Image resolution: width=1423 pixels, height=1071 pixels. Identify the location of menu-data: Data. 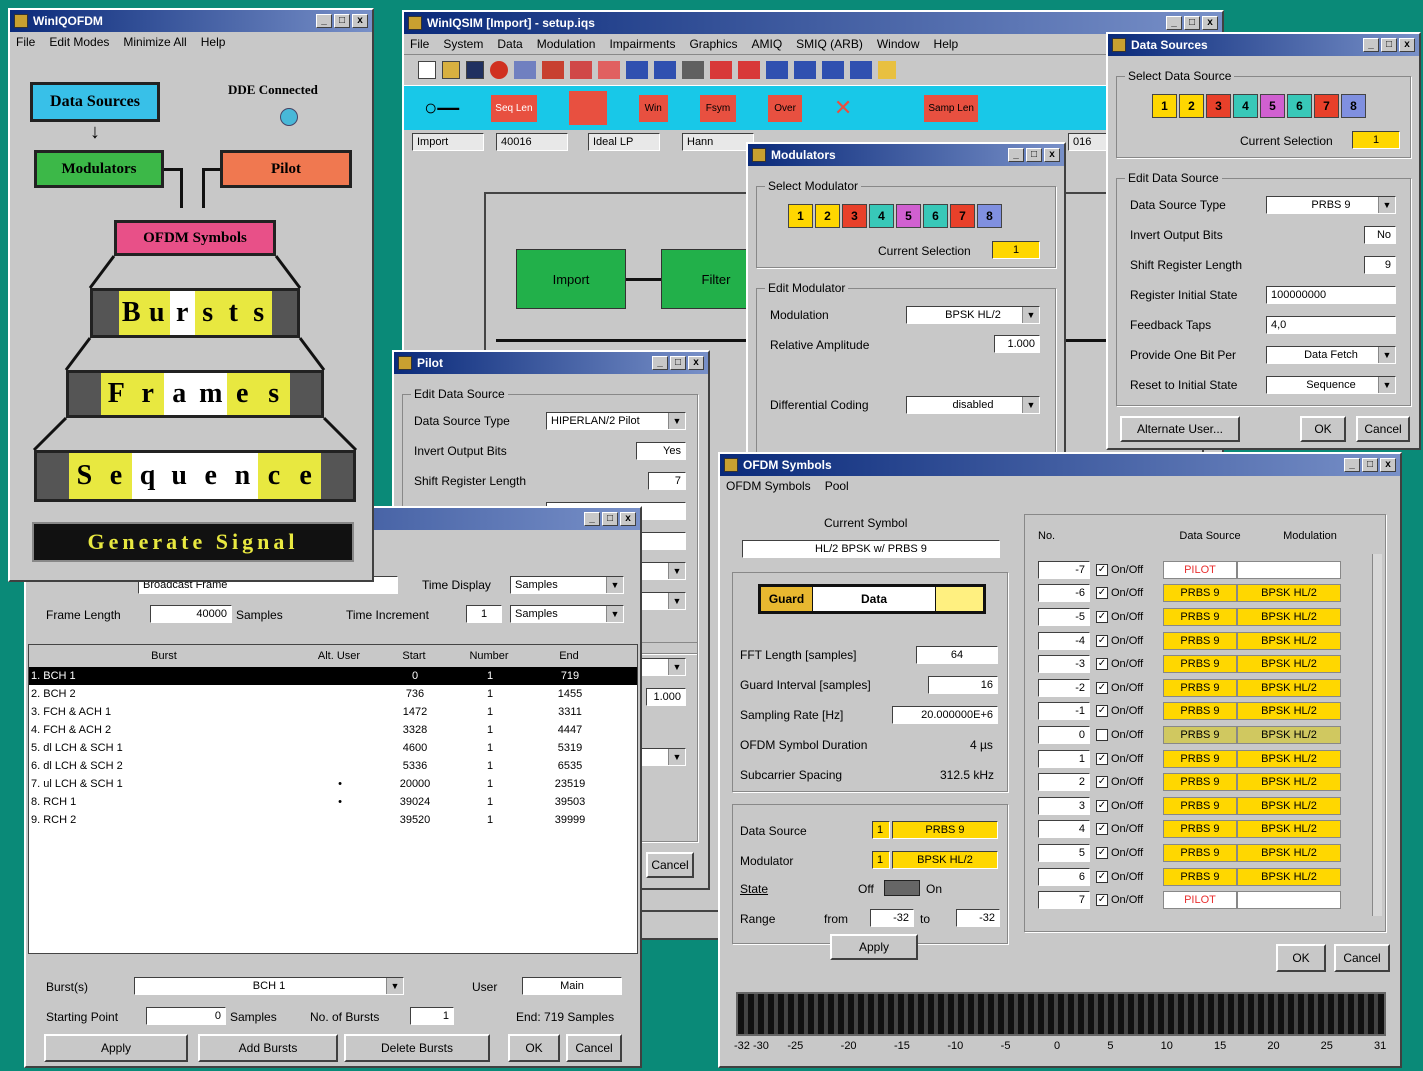
(509, 44).